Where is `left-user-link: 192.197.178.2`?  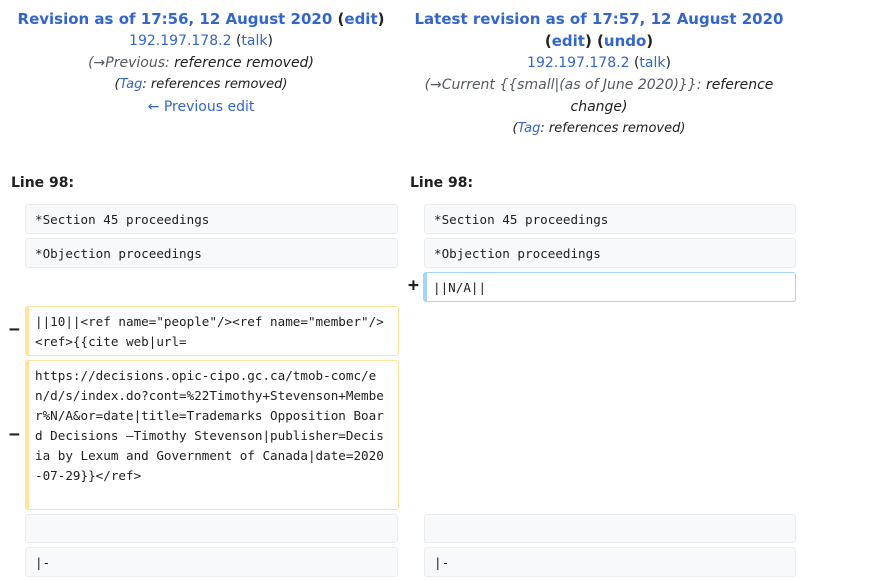 left-user-link: 192.197.178.2 is located at coordinates (180, 41).